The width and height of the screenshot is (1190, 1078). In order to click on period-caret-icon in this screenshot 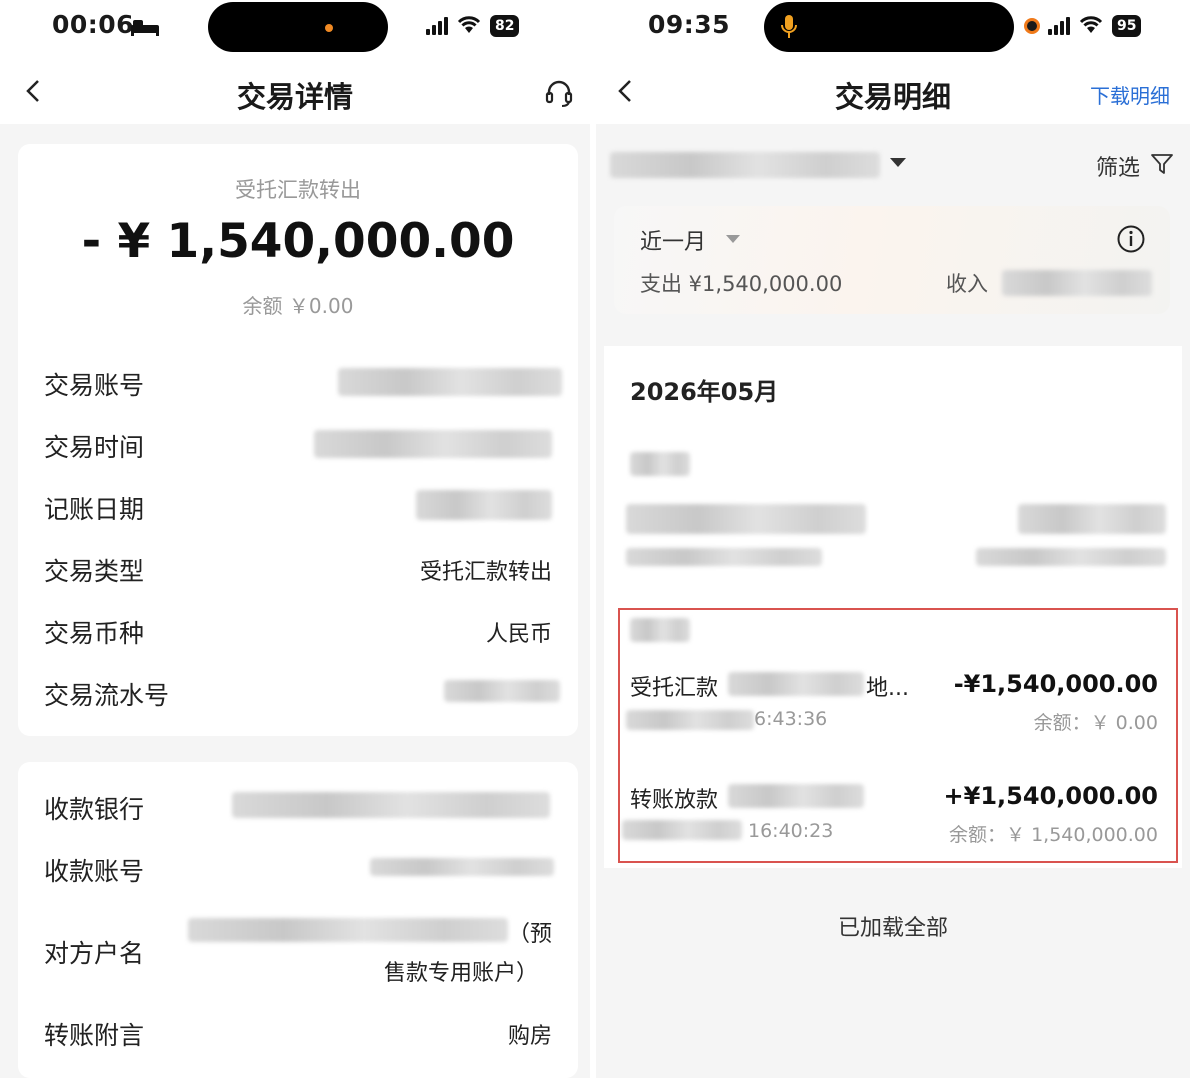, I will do `click(733, 239)`.